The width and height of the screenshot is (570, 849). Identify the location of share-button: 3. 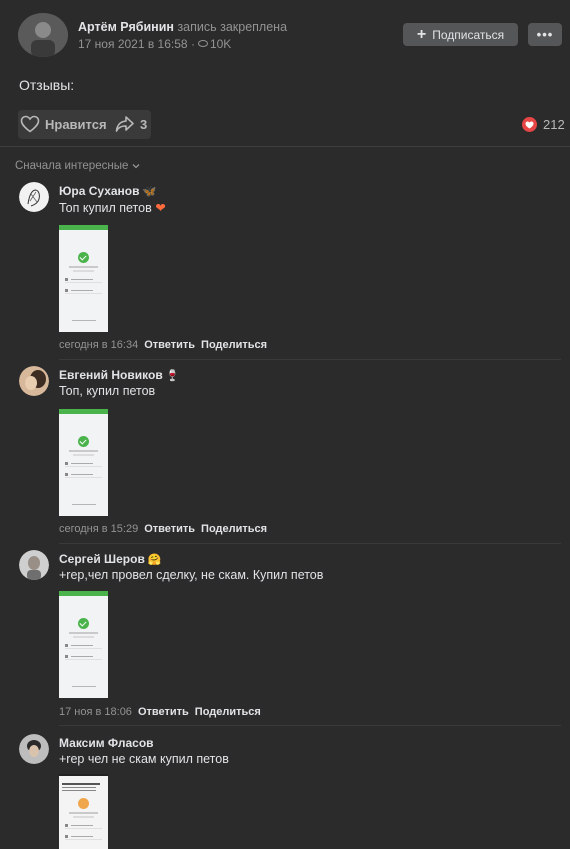
(131, 124).